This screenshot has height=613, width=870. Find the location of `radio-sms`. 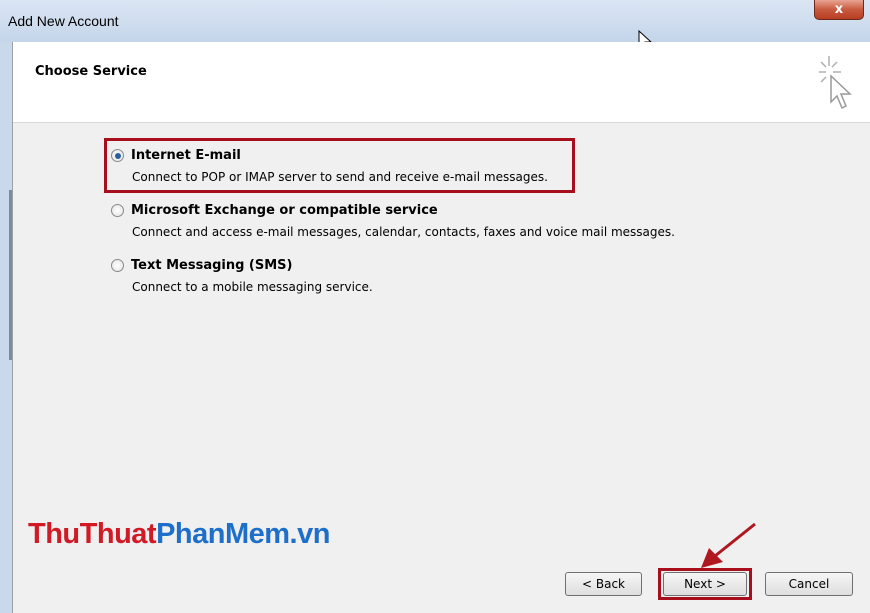

radio-sms is located at coordinates (117, 265).